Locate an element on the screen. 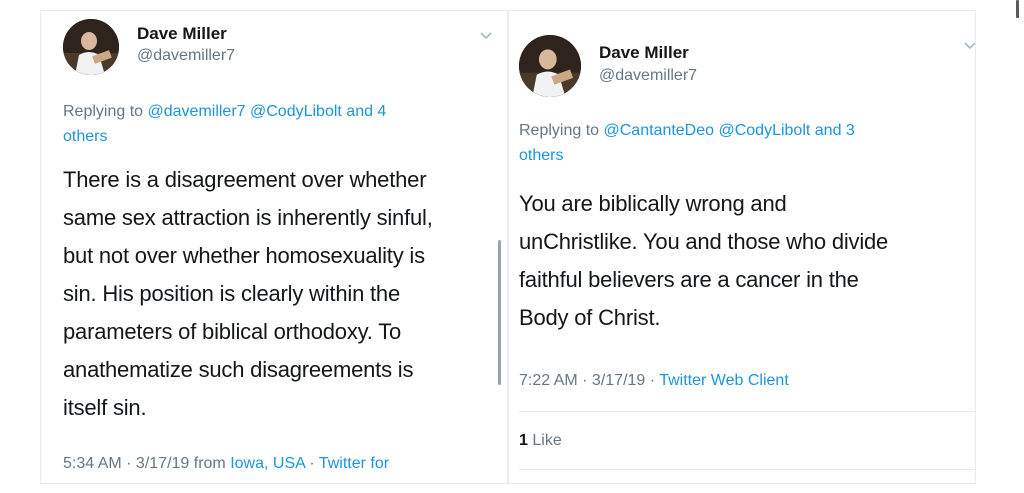  likes-count: 1 Like is located at coordinates (540, 441).